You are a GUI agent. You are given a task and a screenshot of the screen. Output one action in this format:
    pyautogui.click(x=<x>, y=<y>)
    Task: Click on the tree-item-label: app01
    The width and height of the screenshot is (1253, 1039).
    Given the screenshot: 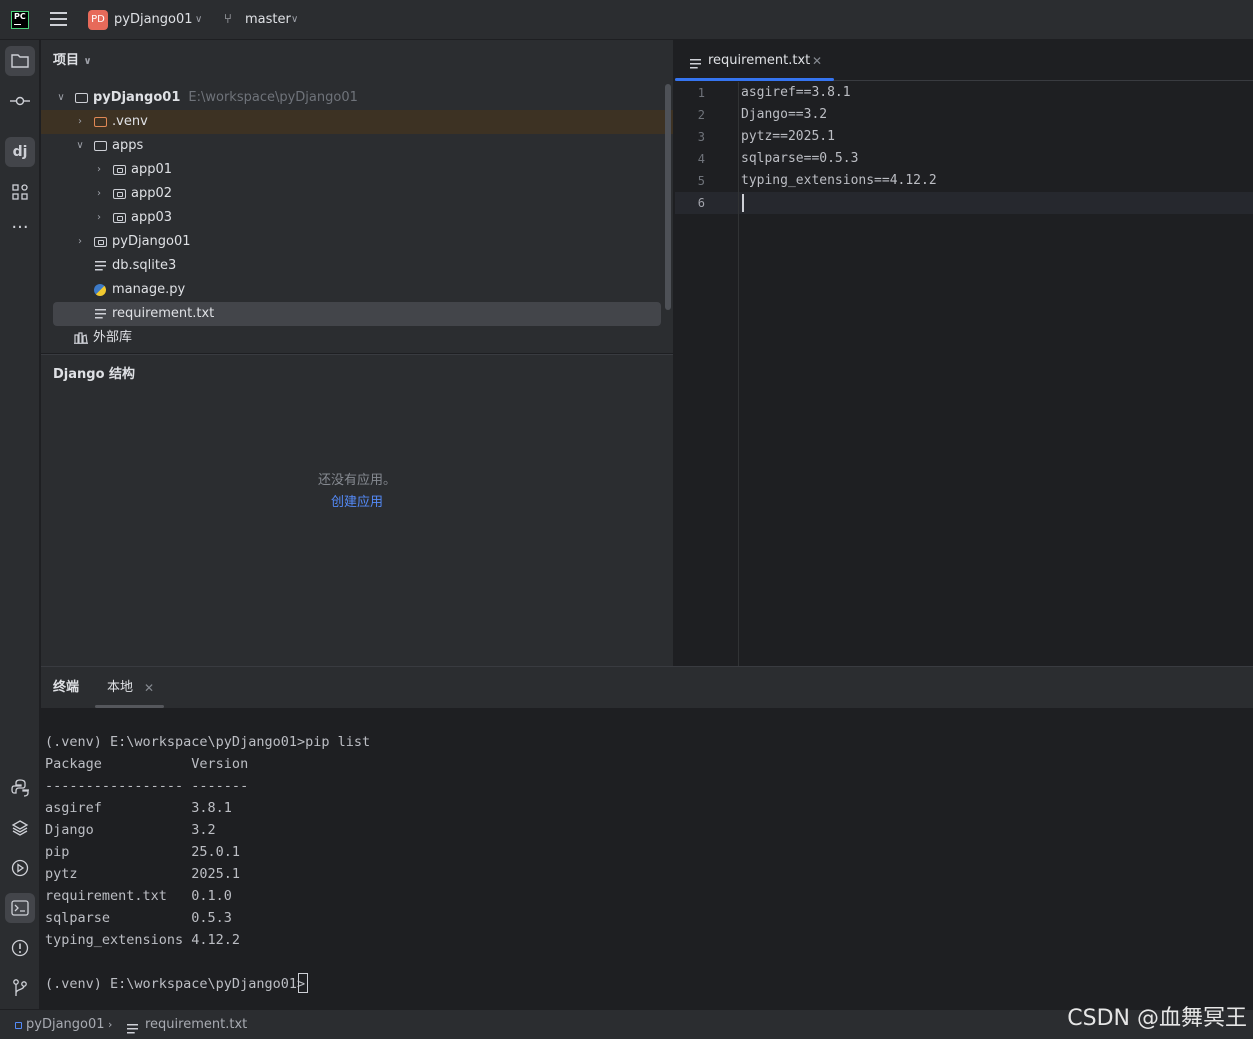 What is the action you would take?
    pyautogui.click(x=152, y=169)
    